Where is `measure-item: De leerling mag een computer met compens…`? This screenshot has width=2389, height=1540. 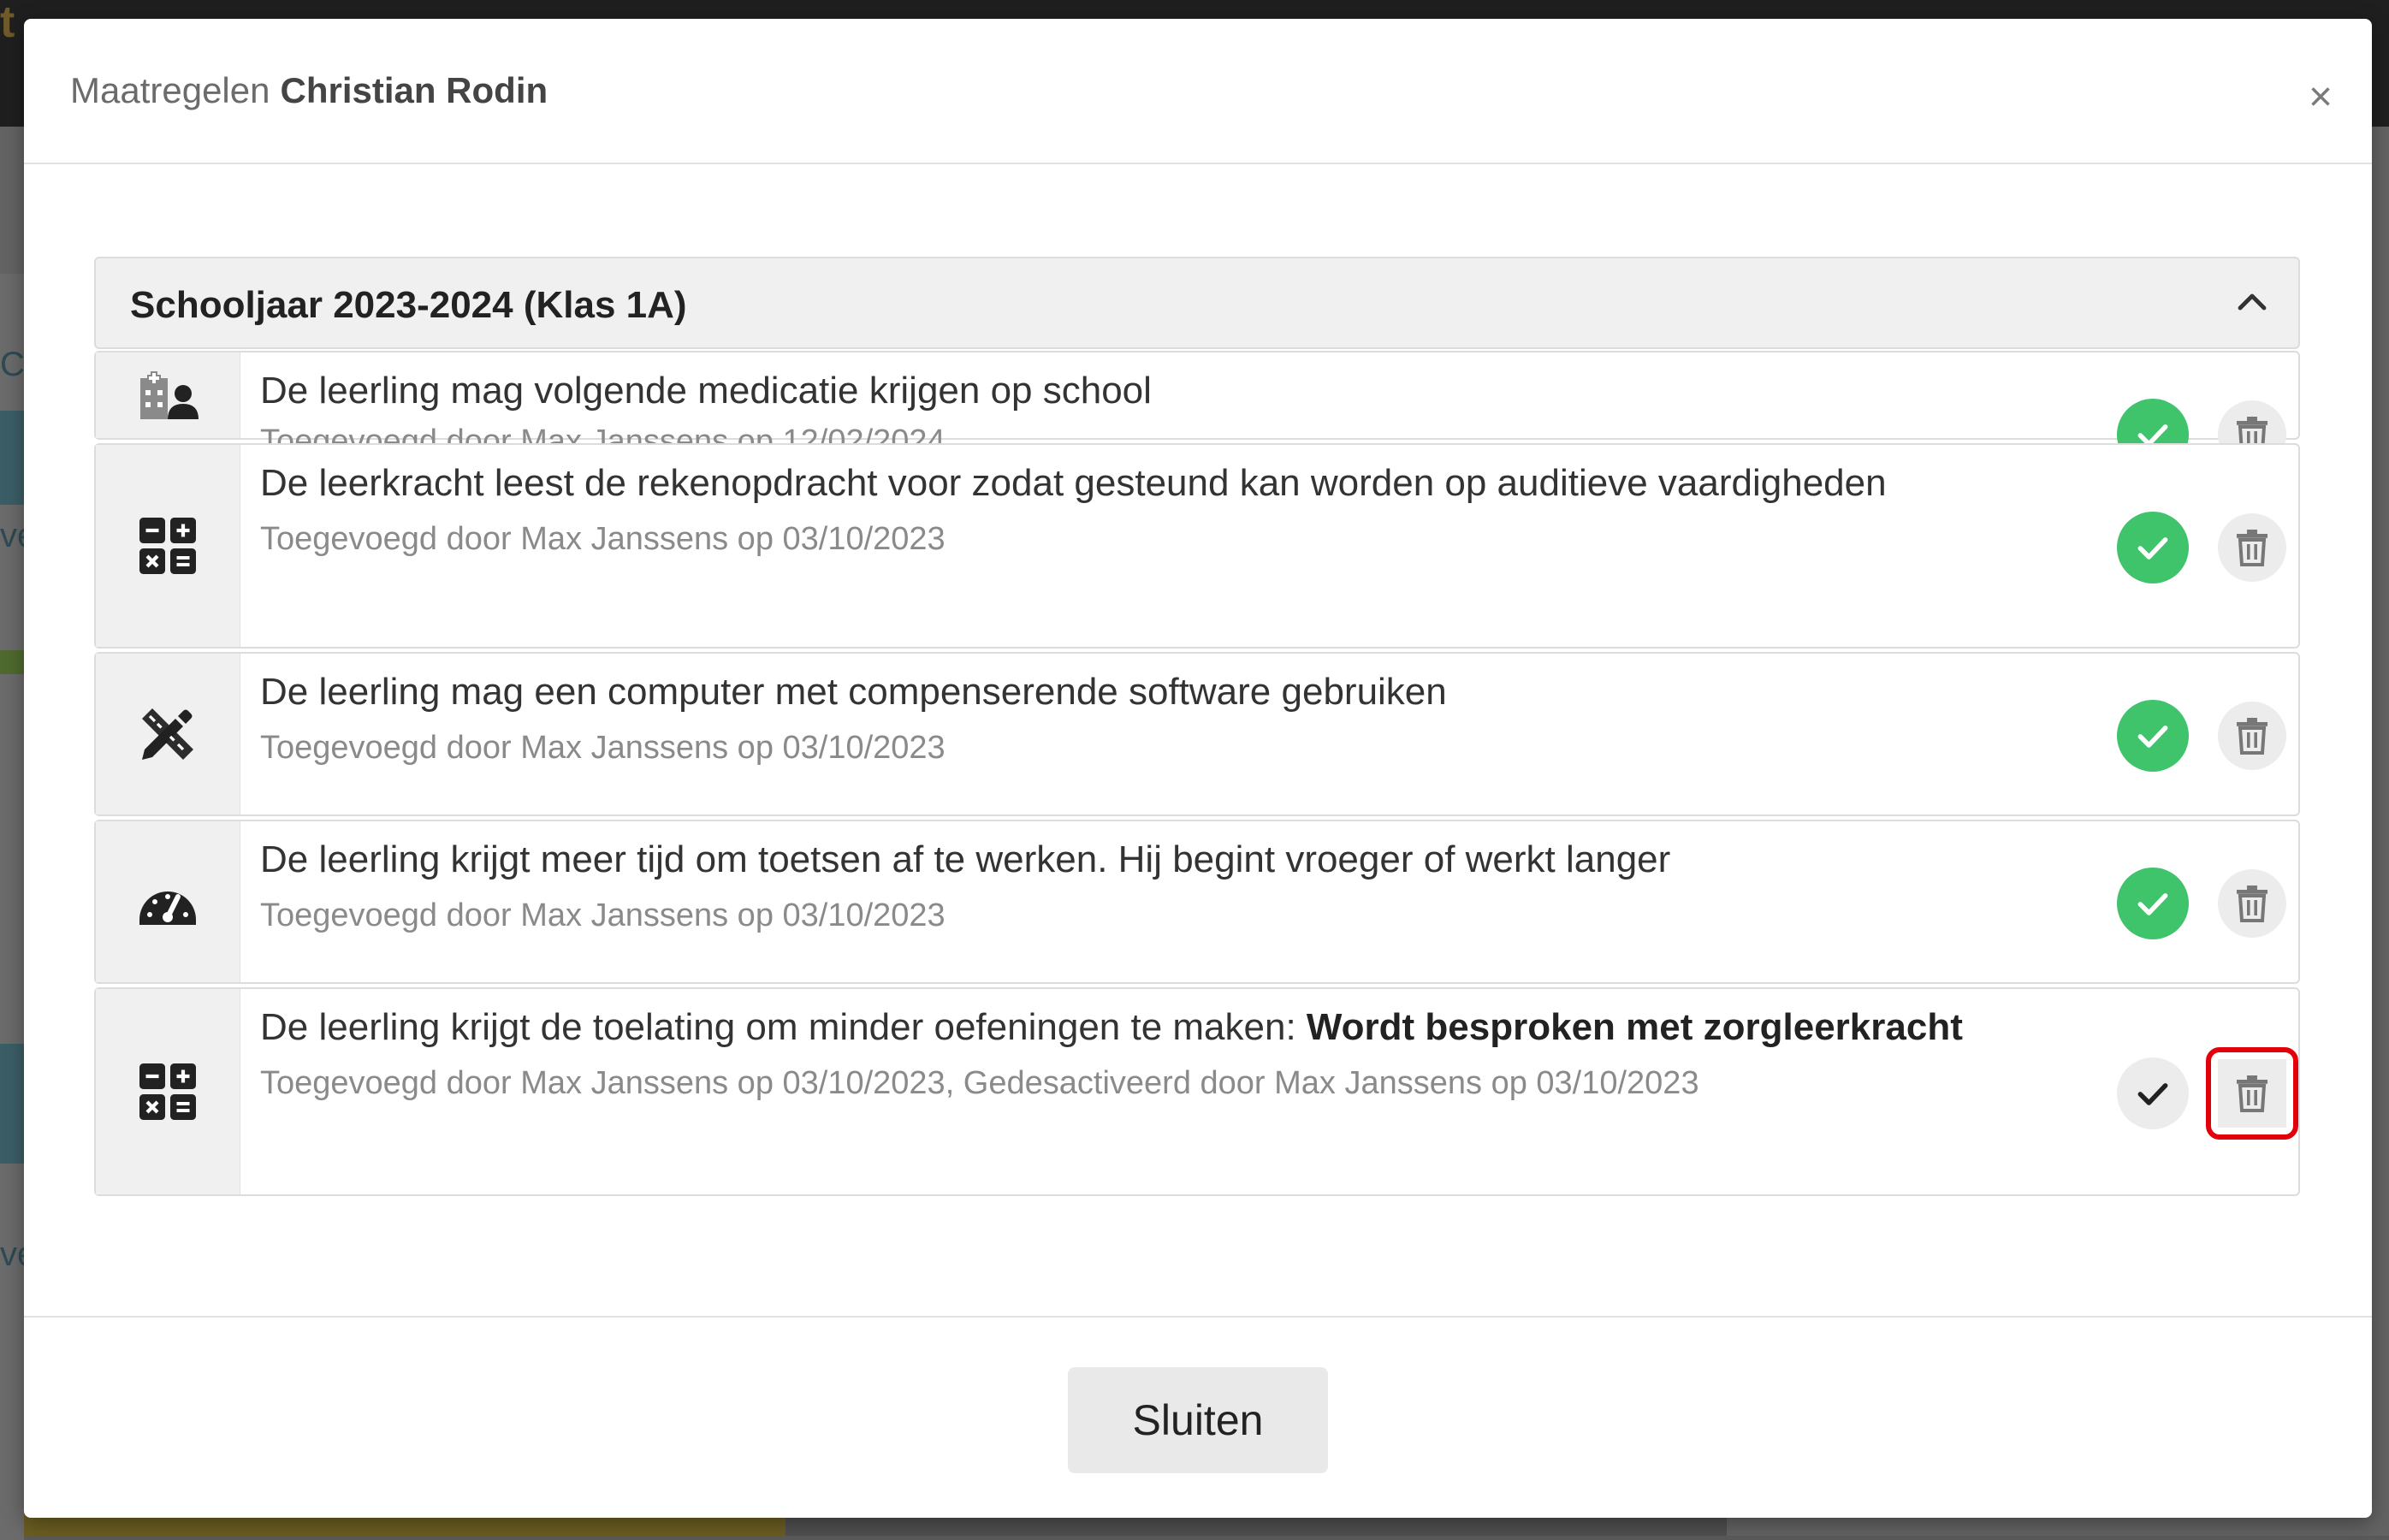 measure-item: De leerling mag een computer met compens… is located at coordinates (1197, 734).